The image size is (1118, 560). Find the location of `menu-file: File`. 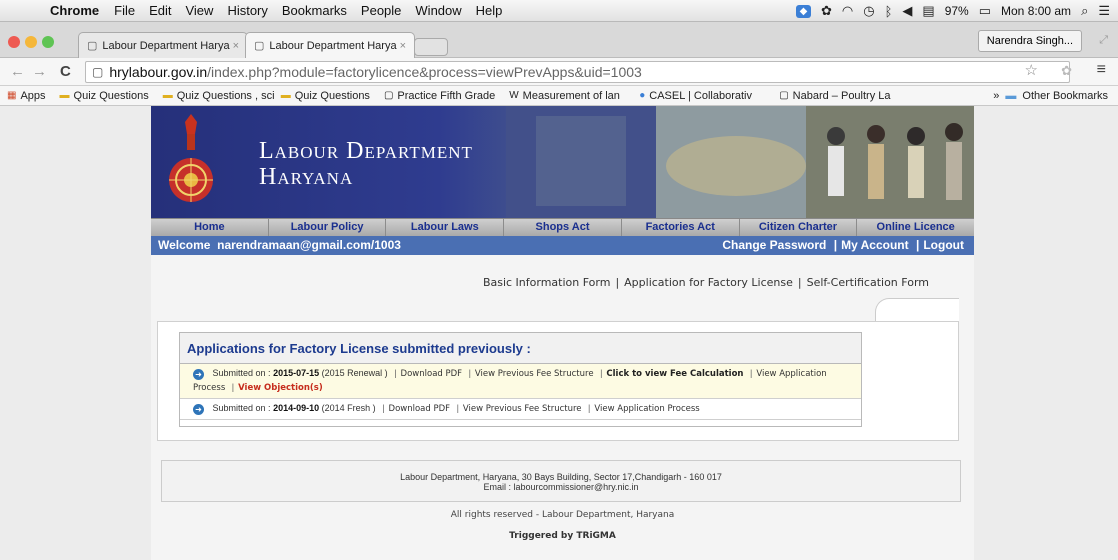

menu-file: File is located at coordinates (124, 10).